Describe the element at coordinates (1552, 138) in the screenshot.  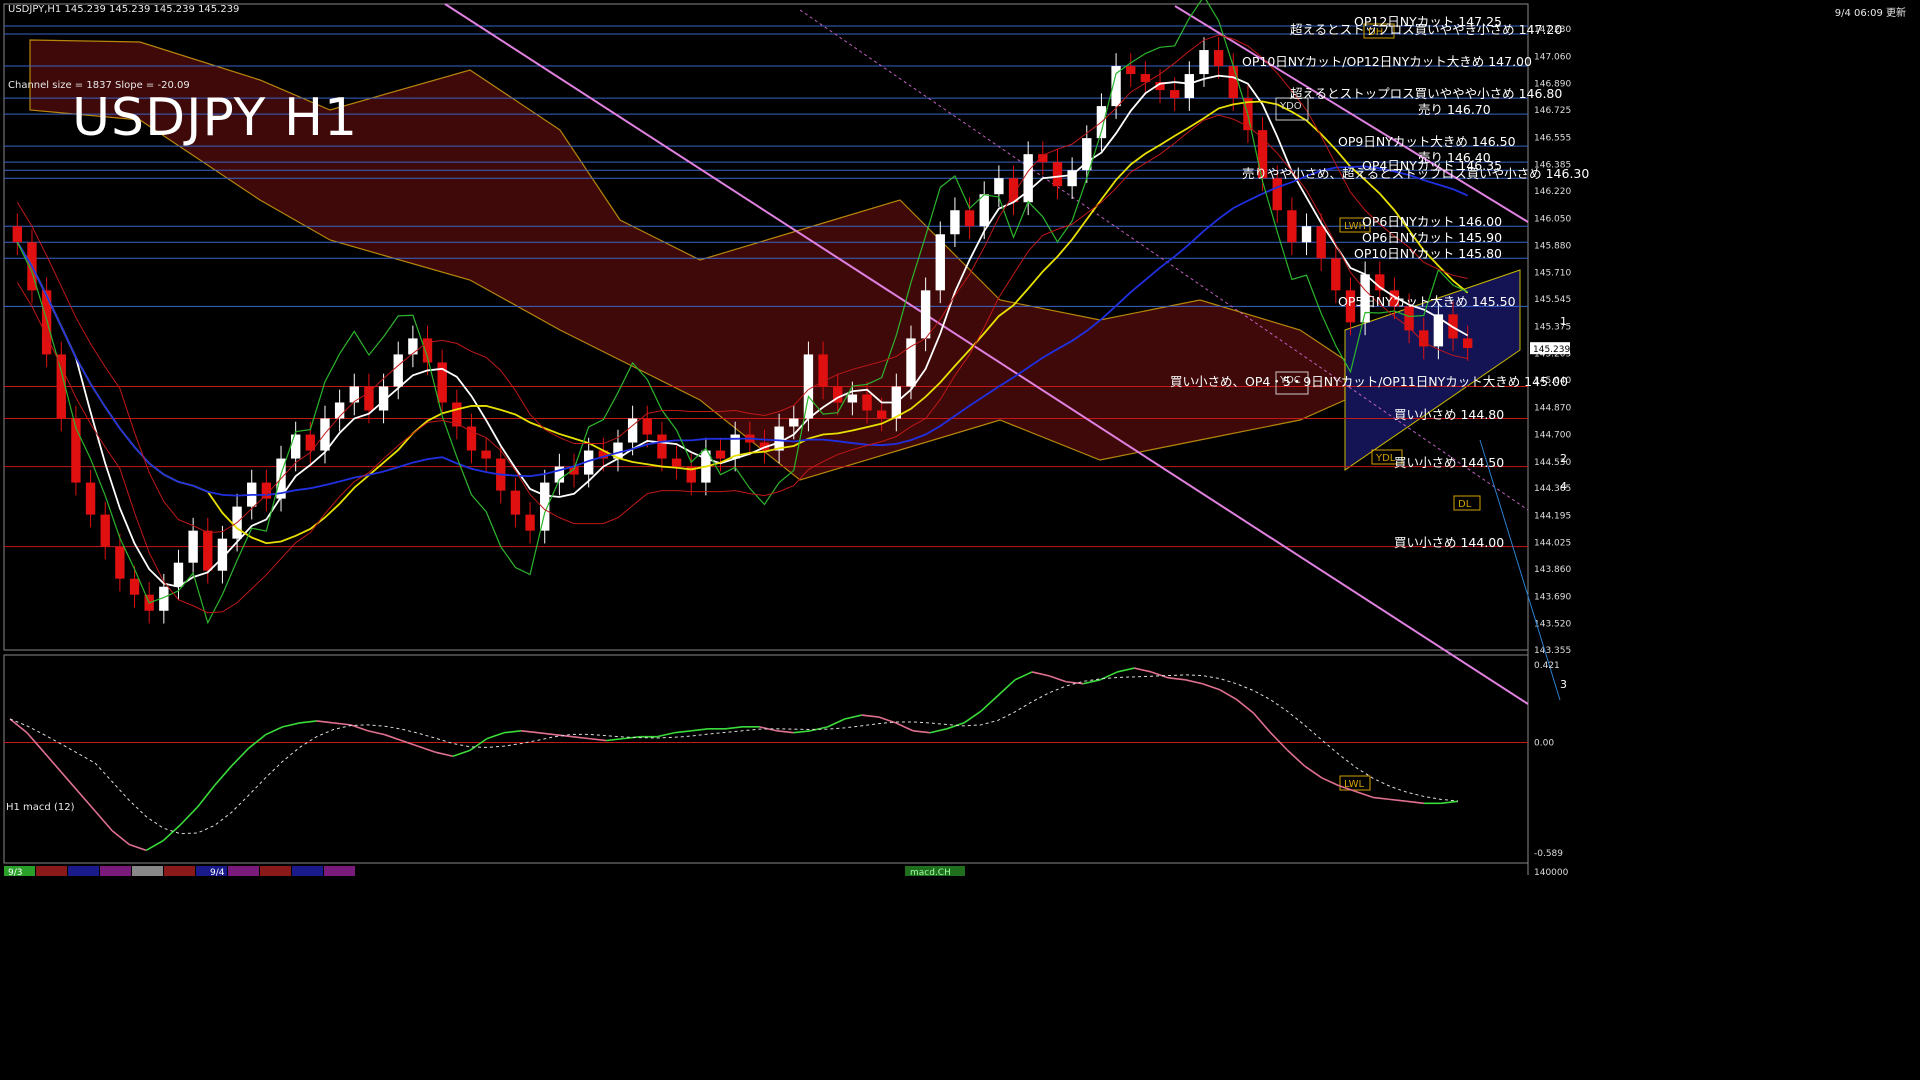
I see `price-tick-label: 146.555` at that location.